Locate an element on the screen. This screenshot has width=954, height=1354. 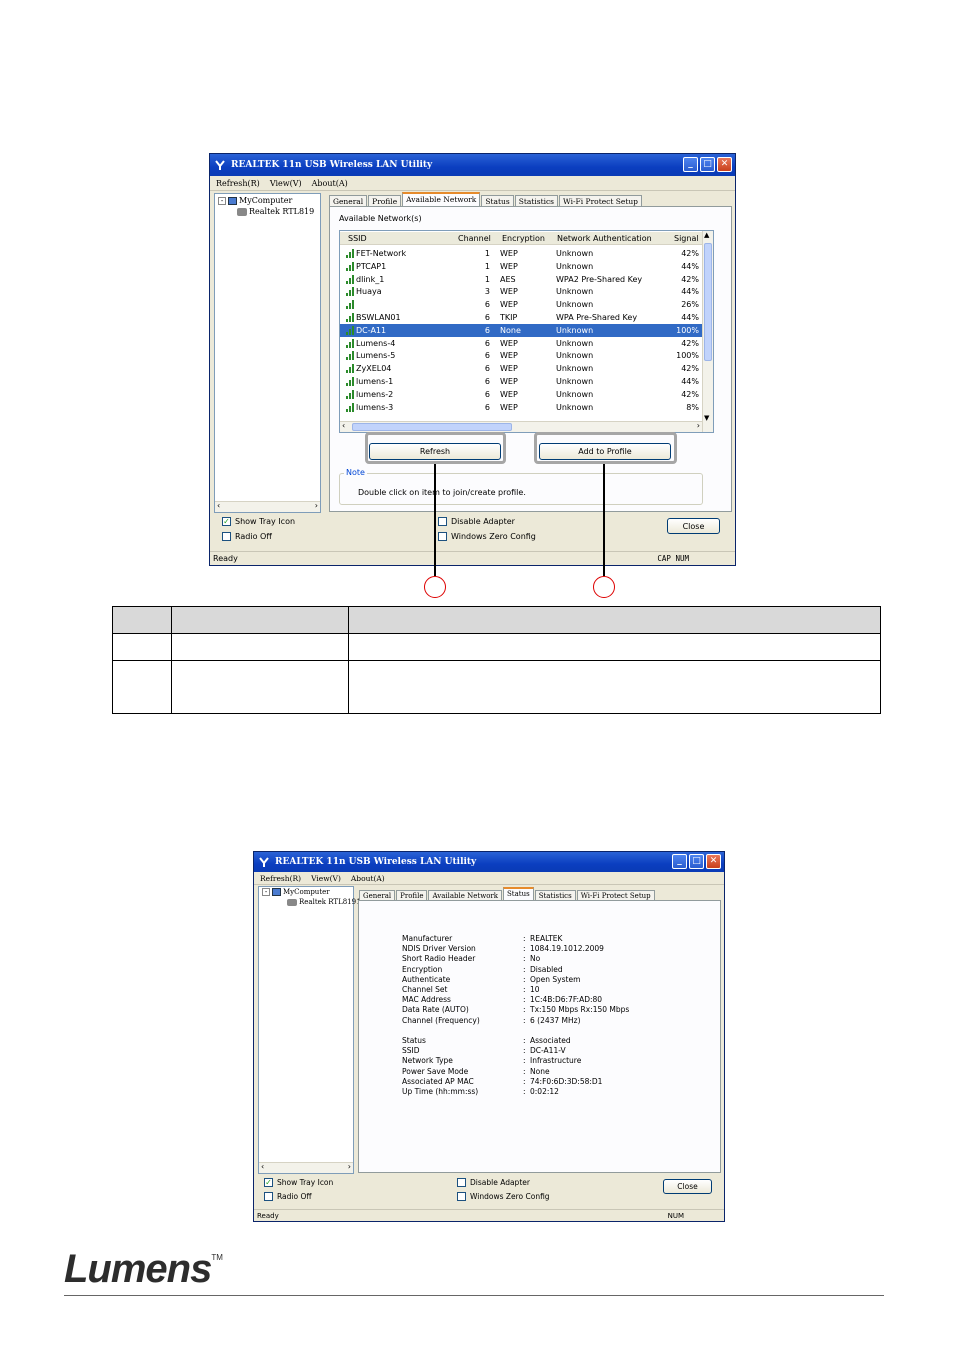
cell-encryption: WEP is located at coordinates (509, 394).